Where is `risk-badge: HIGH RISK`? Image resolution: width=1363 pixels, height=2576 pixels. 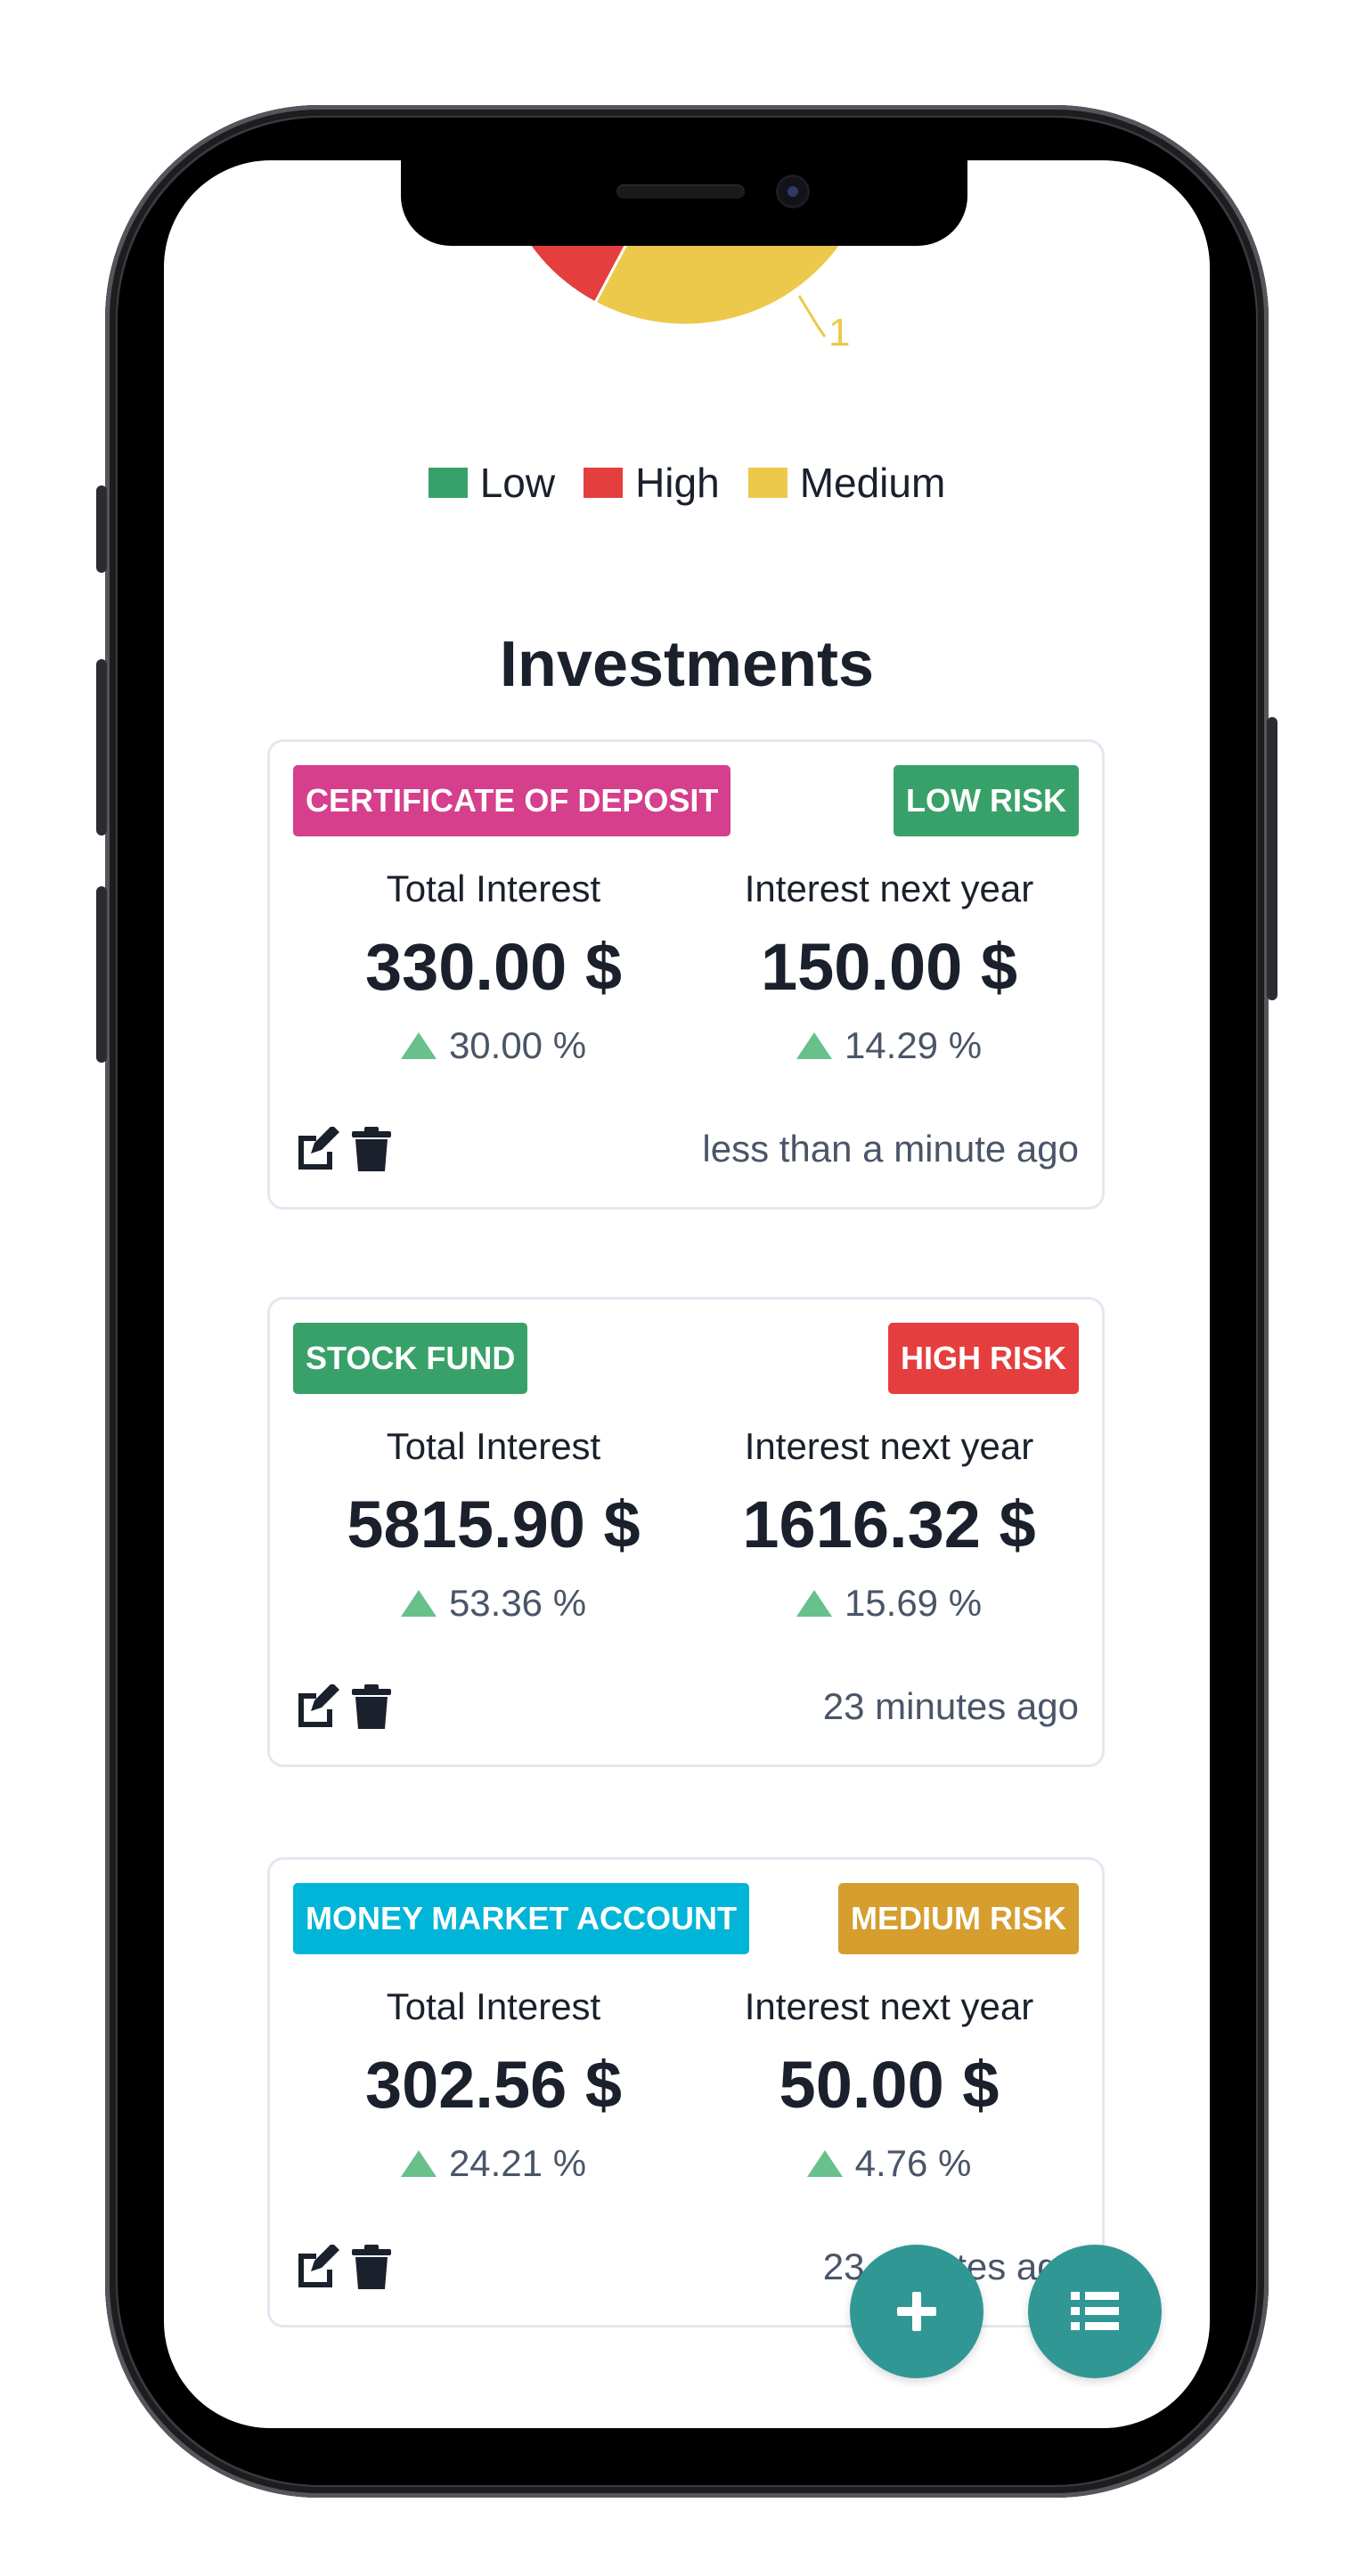
risk-badge: HIGH RISK is located at coordinates (983, 1358).